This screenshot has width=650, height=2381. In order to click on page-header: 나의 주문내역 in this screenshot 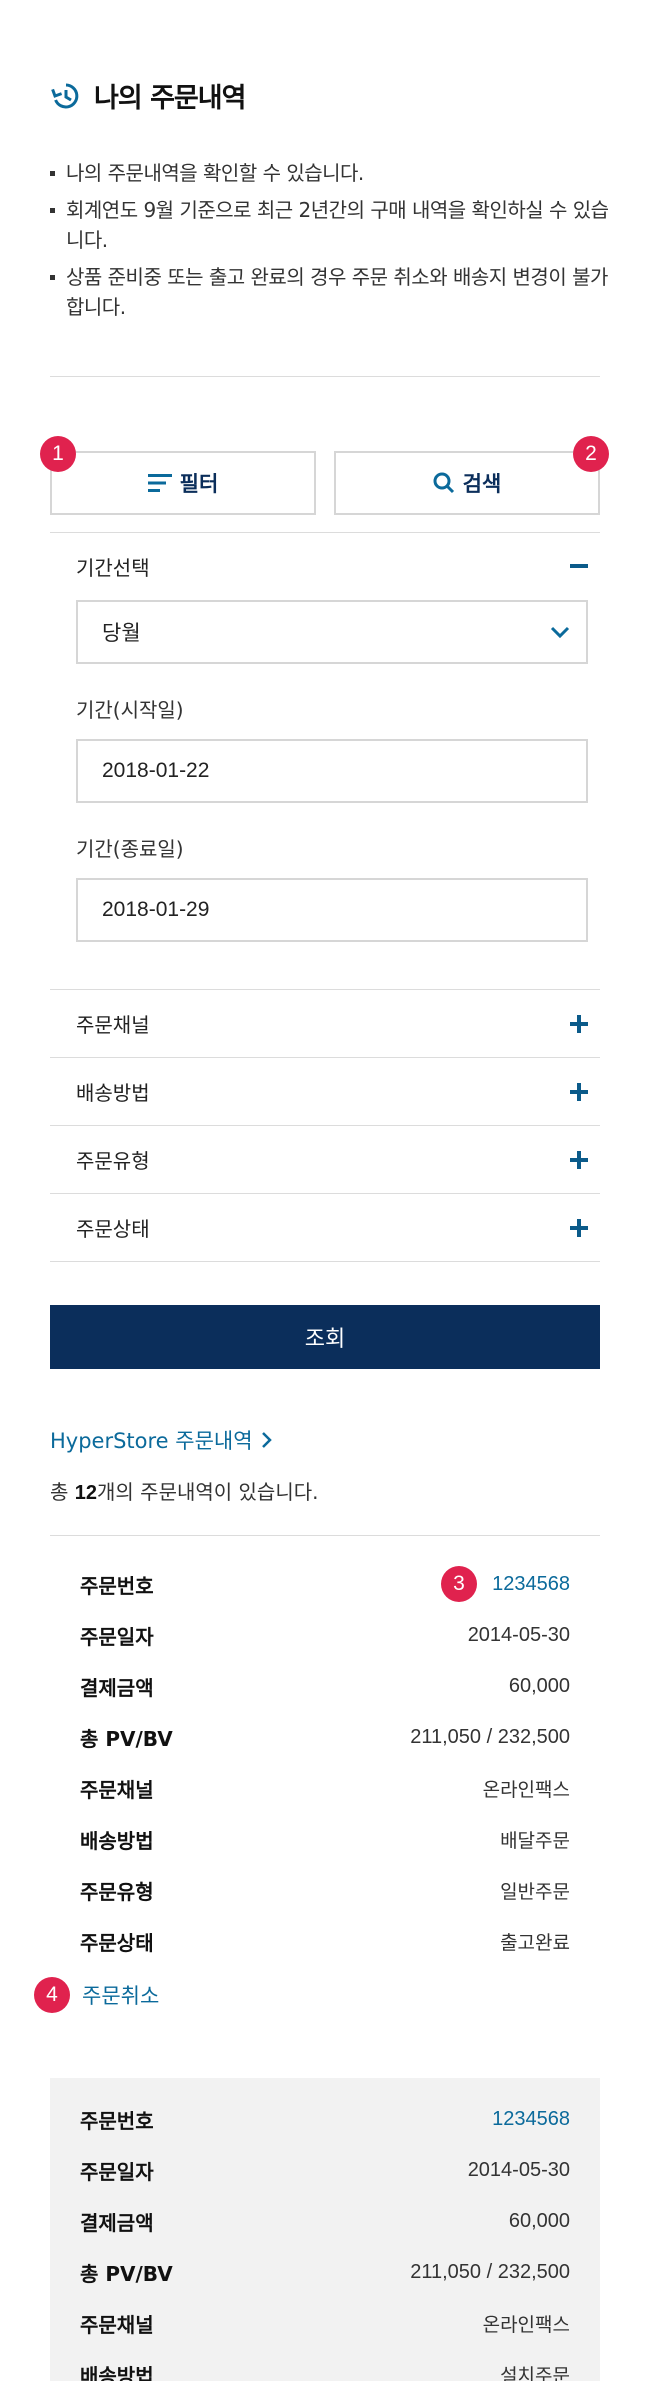, I will do `click(148, 95)`.